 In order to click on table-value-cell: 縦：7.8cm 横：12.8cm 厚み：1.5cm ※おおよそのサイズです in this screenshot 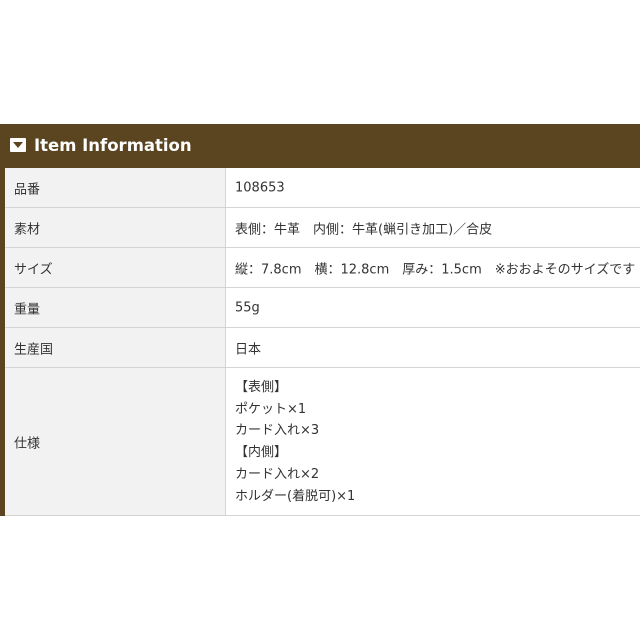, I will do `click(433, 267)`.